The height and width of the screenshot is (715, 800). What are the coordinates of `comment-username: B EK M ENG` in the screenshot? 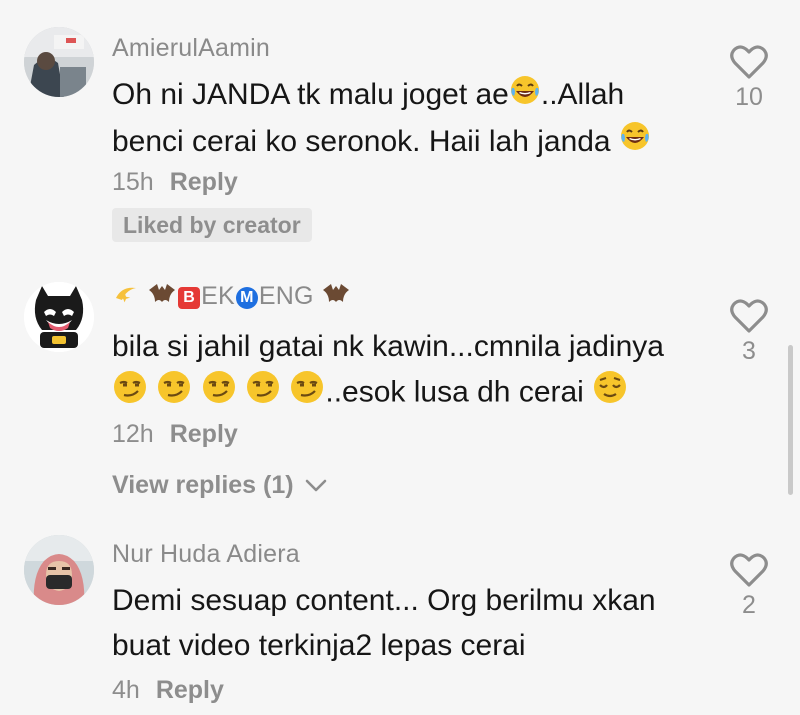 It's located at (231, 297).